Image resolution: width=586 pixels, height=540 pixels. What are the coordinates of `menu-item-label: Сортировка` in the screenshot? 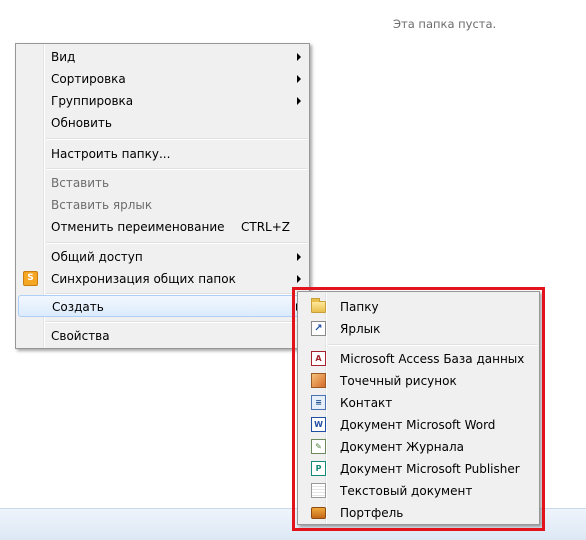 It's located at (88, 79).